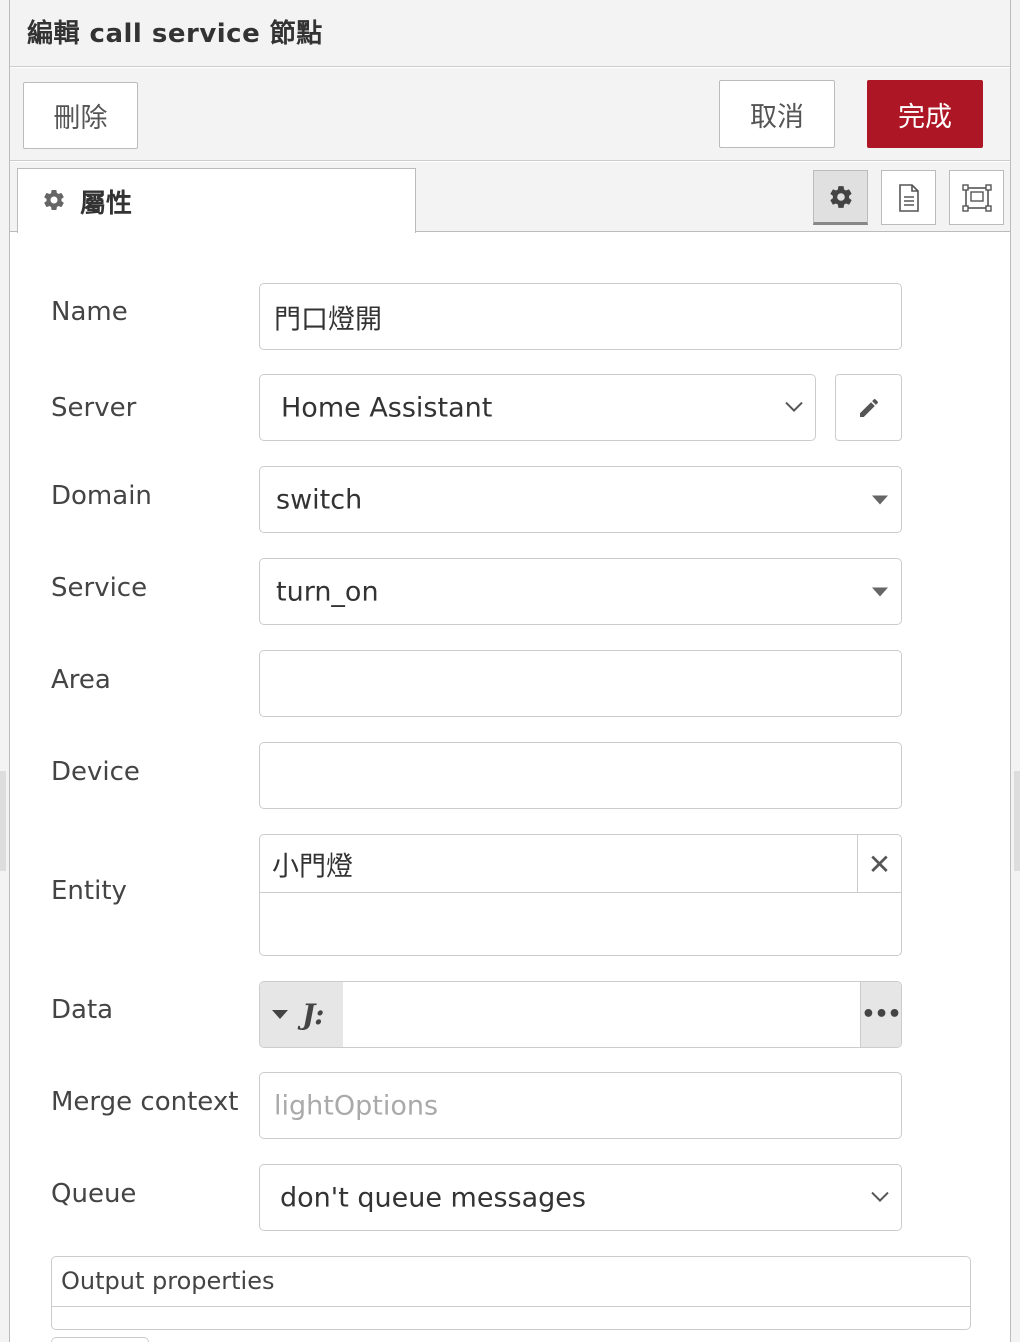 Image resolution: width=1020 pixels, height=1342 pixels. What do you see at coordinates (511, 1282) in the screenshot?
I see `output-properties-header: Output properties` at bounding box center [511, 1282].